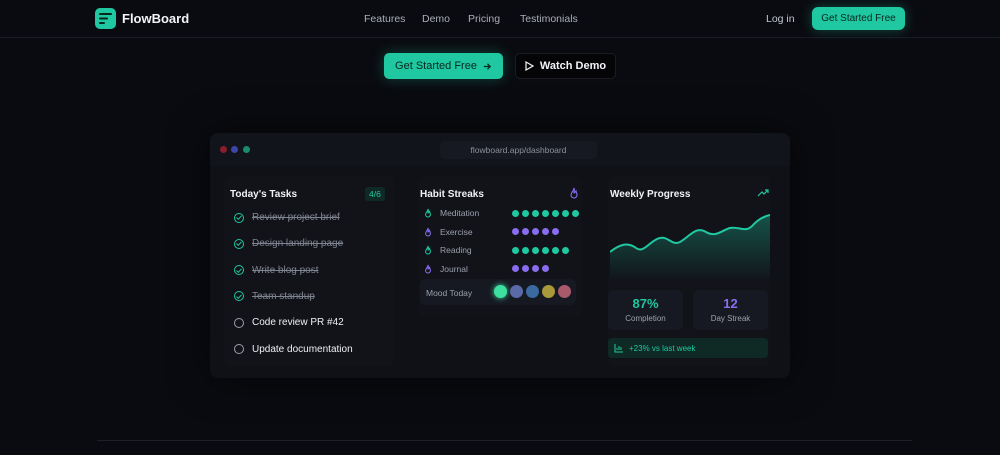 Image resolution: width=1000 pixels, height=455 pixels. What do you see at coordinates (283, 296) in the screenshot?
I see `task-label: Team standup` at bounding box center [283, 296].